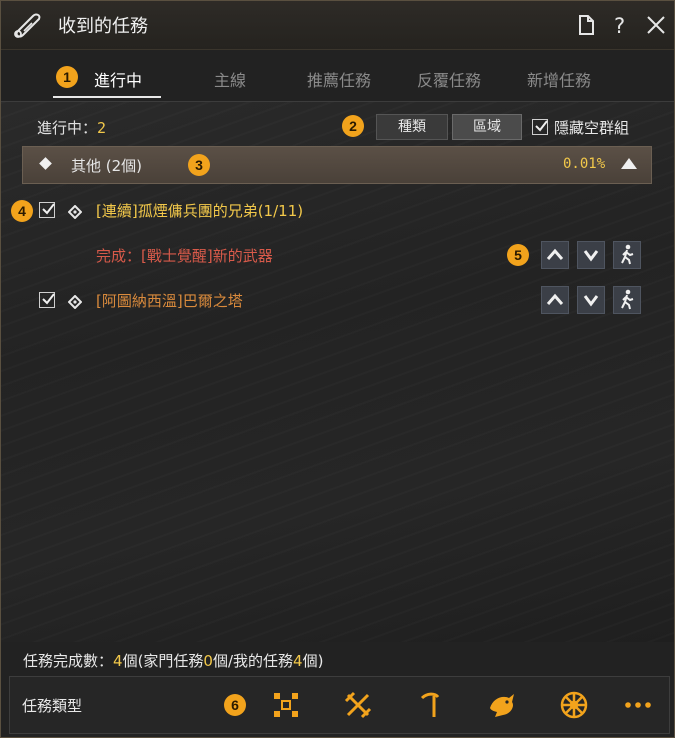  Describe the element at coordinates (22, 211) in the screenshot. I see `marker-4: 4` at that location.